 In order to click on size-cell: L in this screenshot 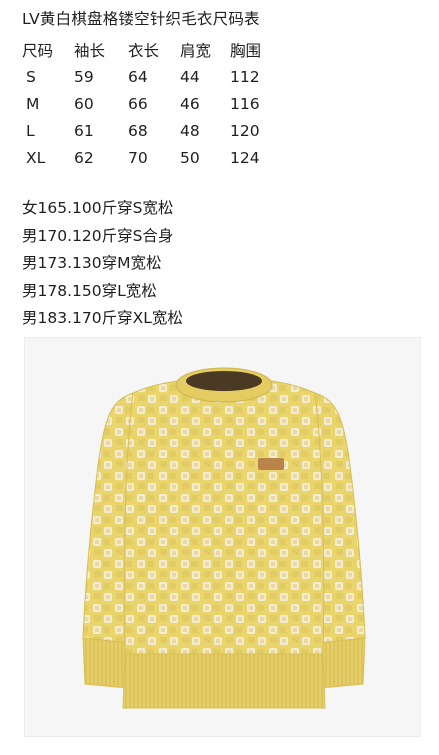, I will do `click(30, 130)`.